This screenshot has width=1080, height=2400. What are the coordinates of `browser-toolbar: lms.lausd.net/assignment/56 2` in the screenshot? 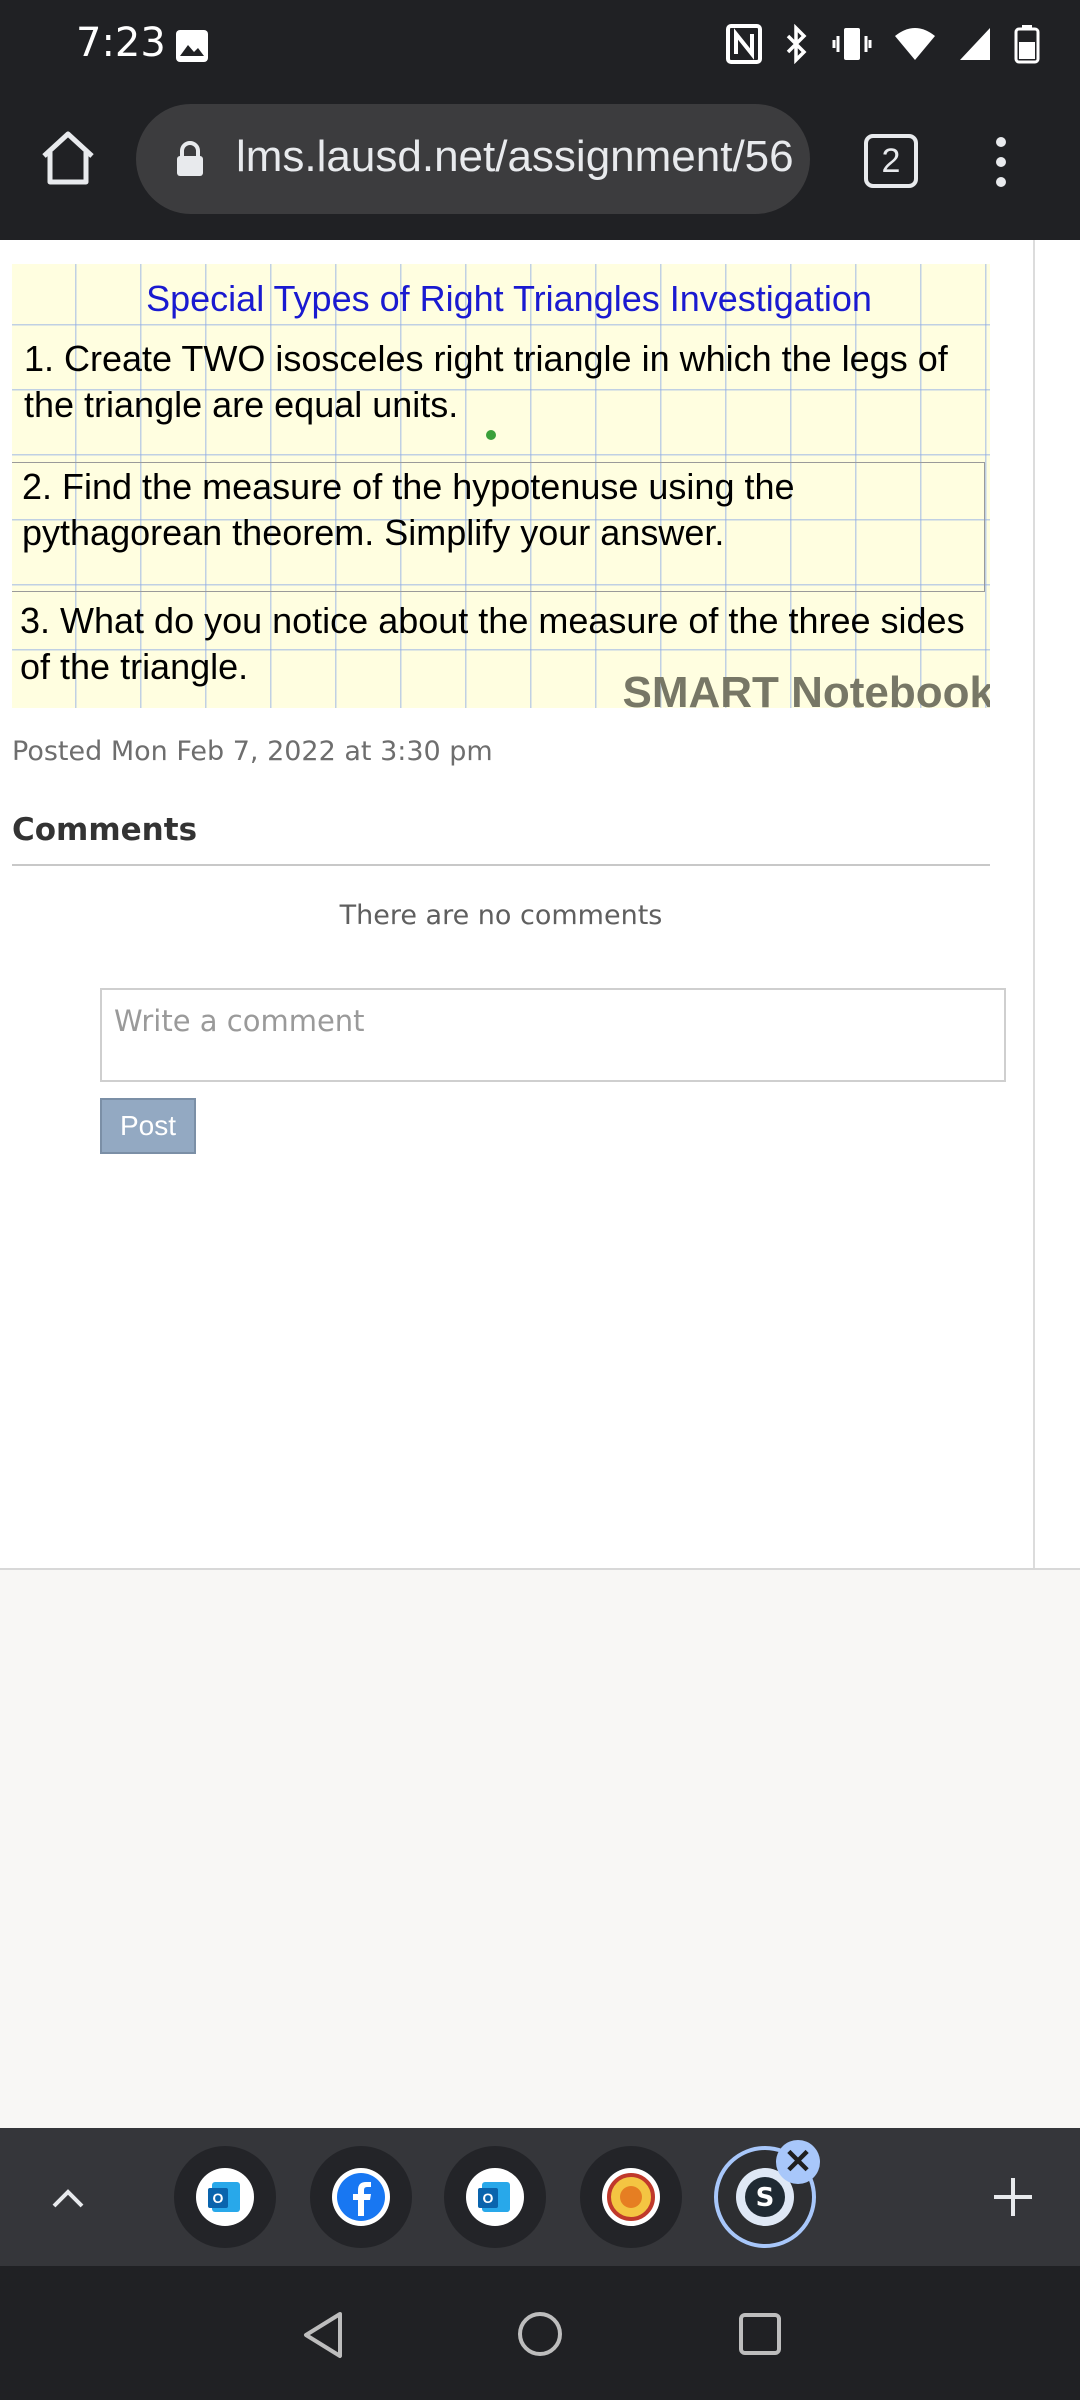 It's located at (540, 166).